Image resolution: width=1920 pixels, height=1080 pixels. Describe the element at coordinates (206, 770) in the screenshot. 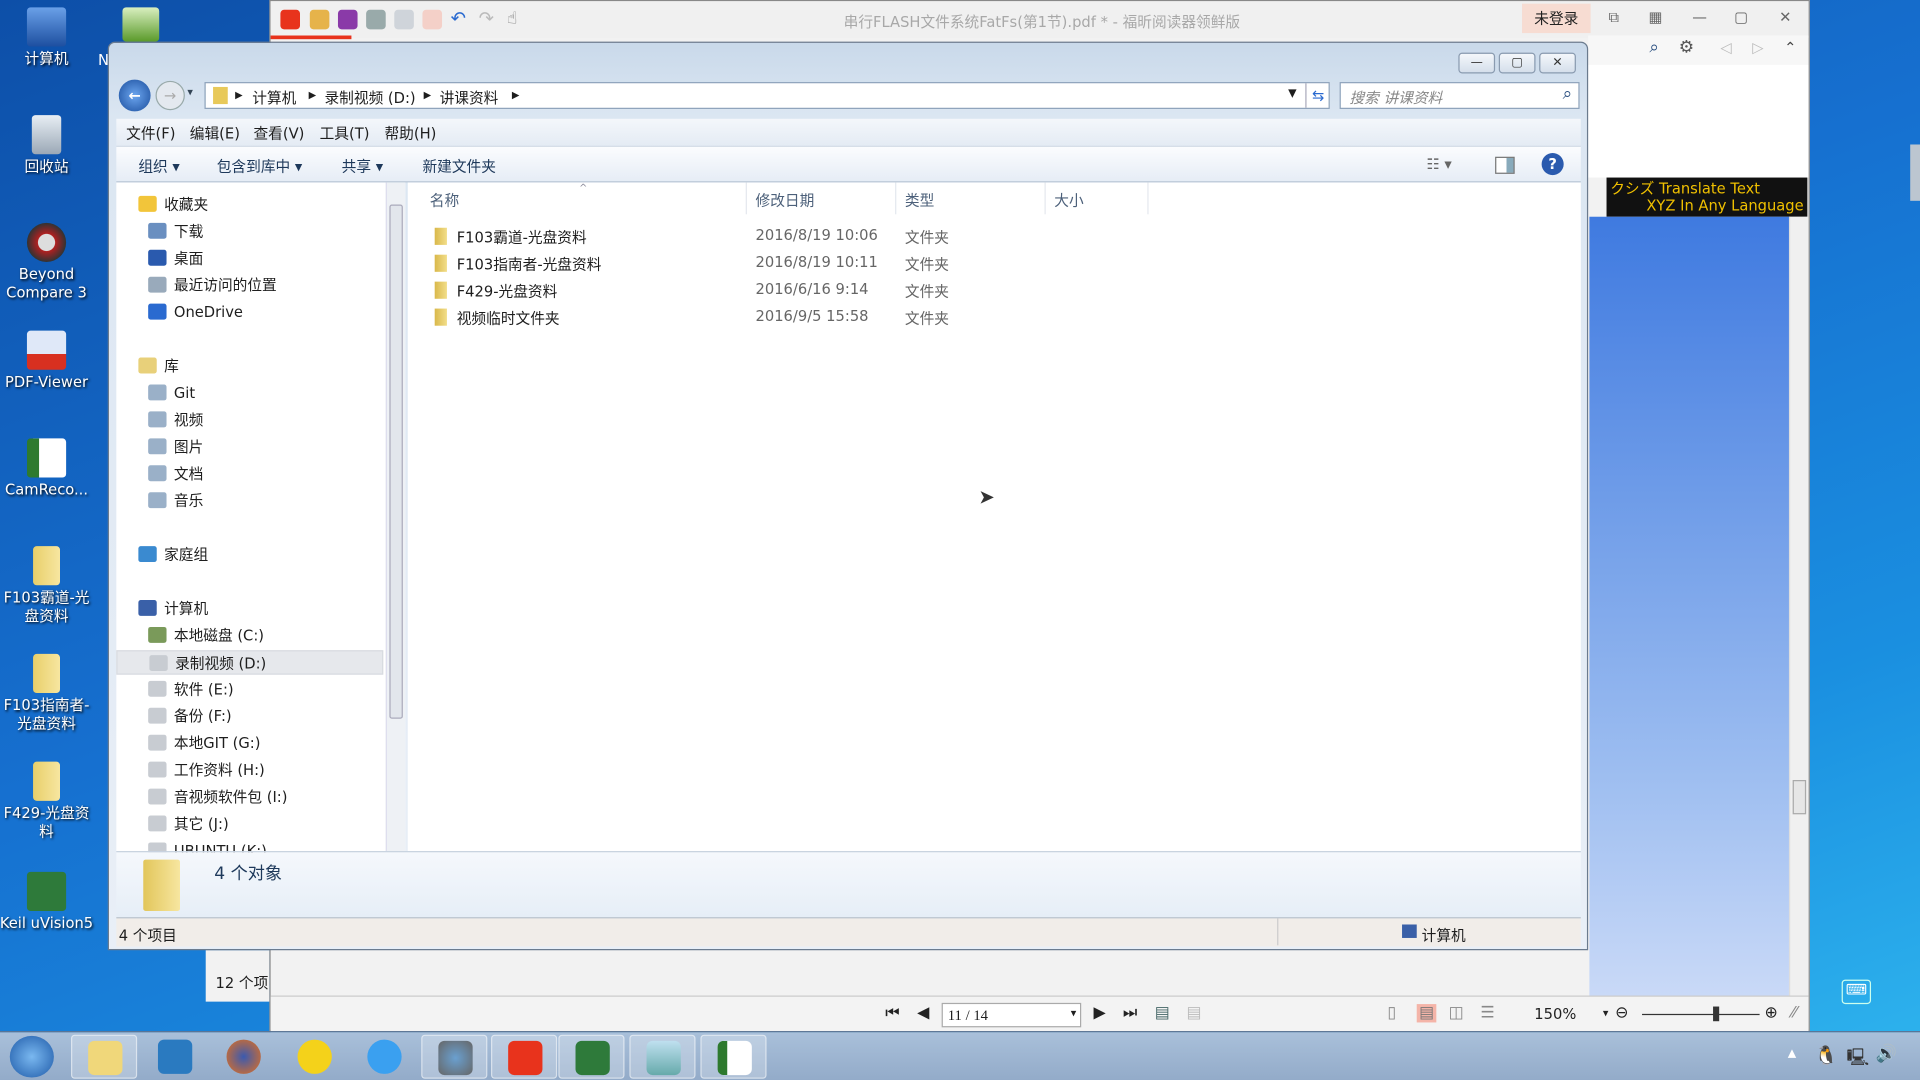

I see `nav-drive: 工作资料 (H:)` at that location.